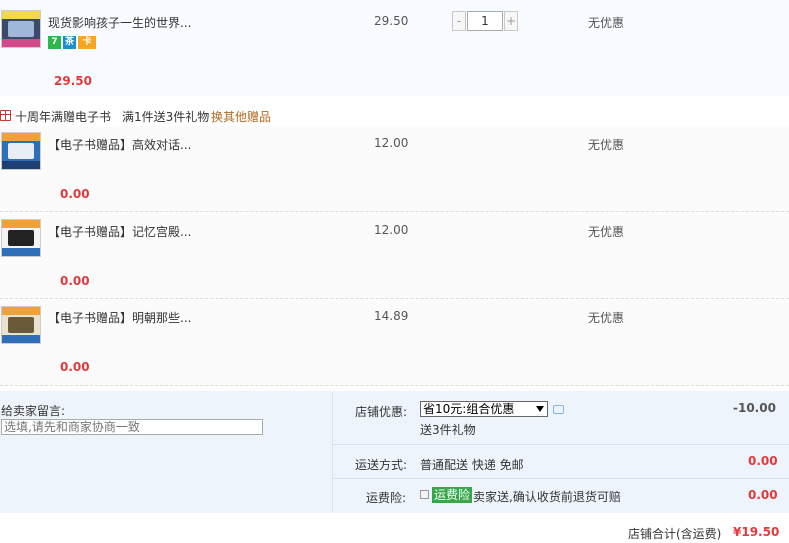 This screenshot has height=543, width=789. What do you see at coordinates (452, 495) in the screenshot?
I see `insurance-tag: 运费险` at bounding box center [452, 495].